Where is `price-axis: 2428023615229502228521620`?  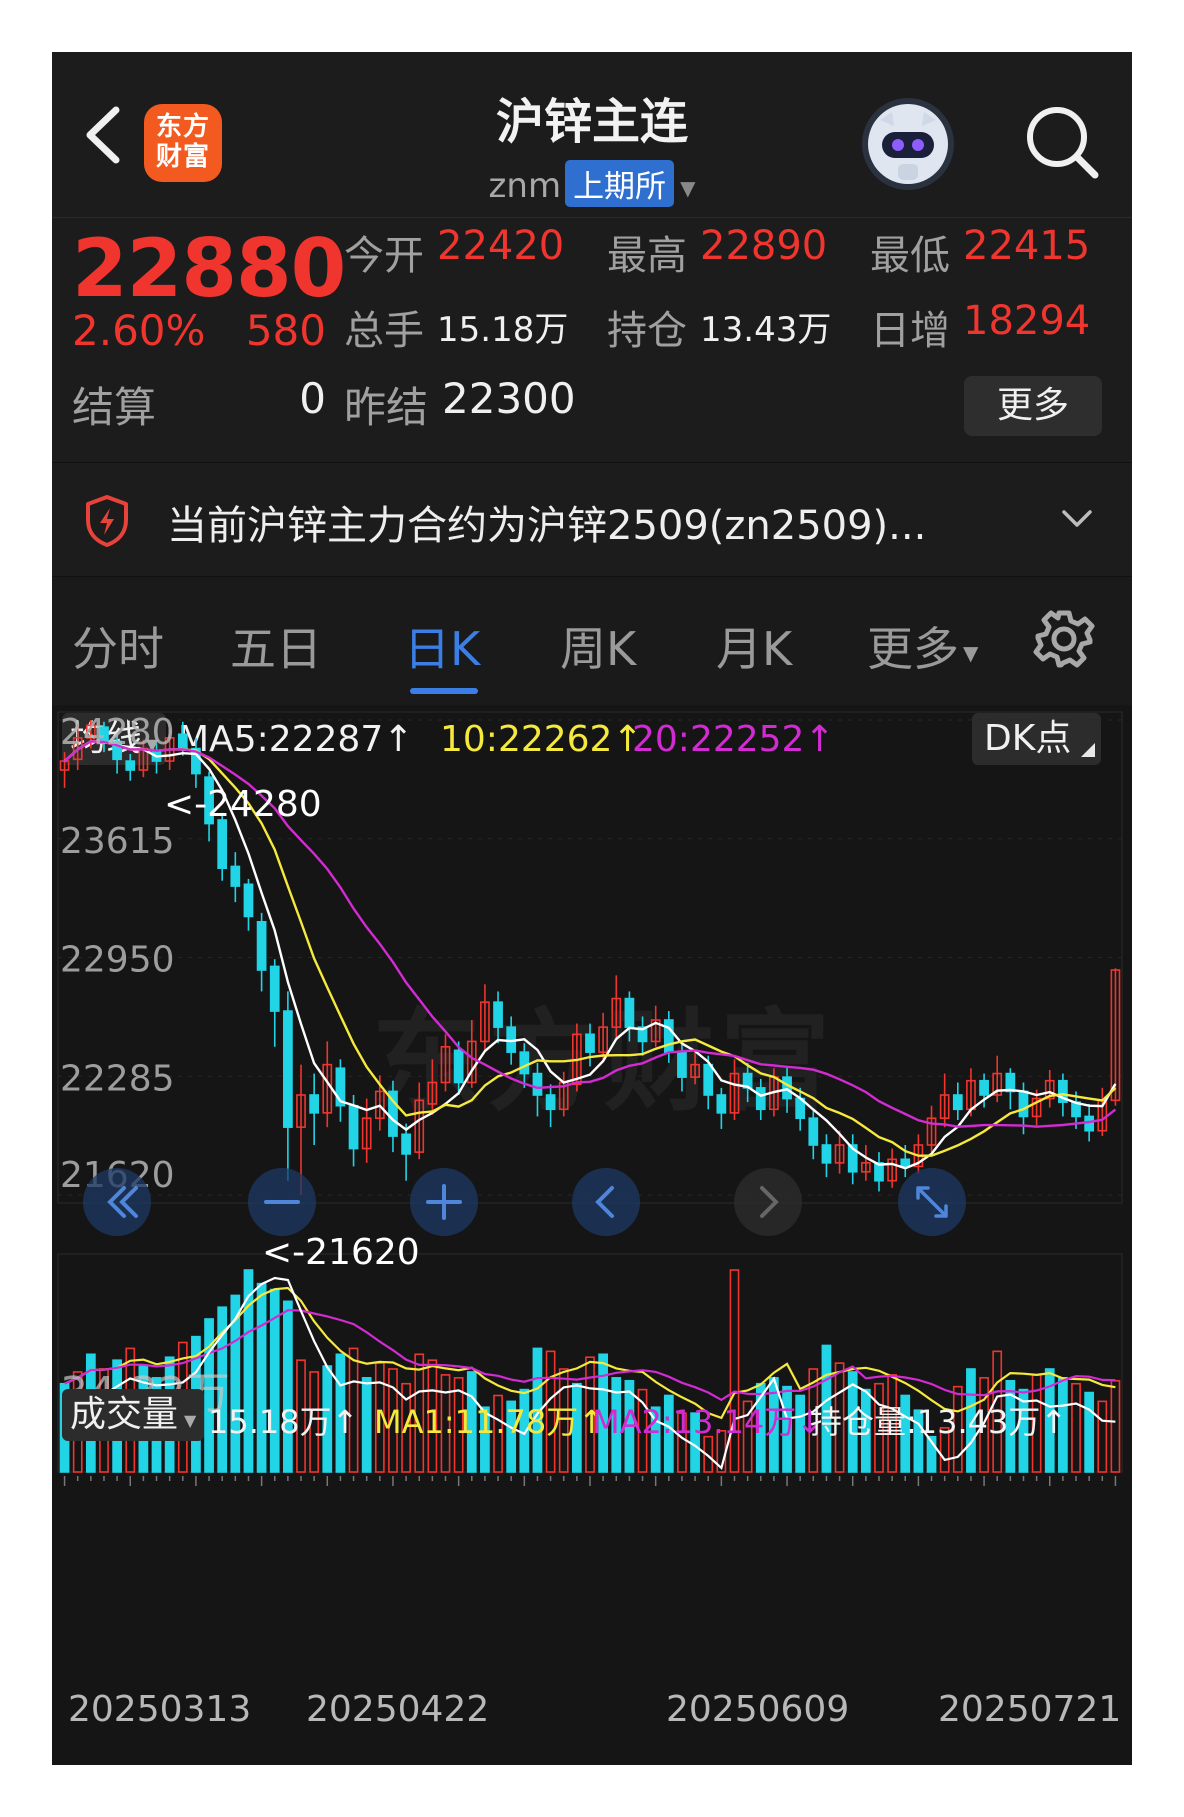
price-axis: 2428023615229502228521620 is located at coordinates (117, 954).